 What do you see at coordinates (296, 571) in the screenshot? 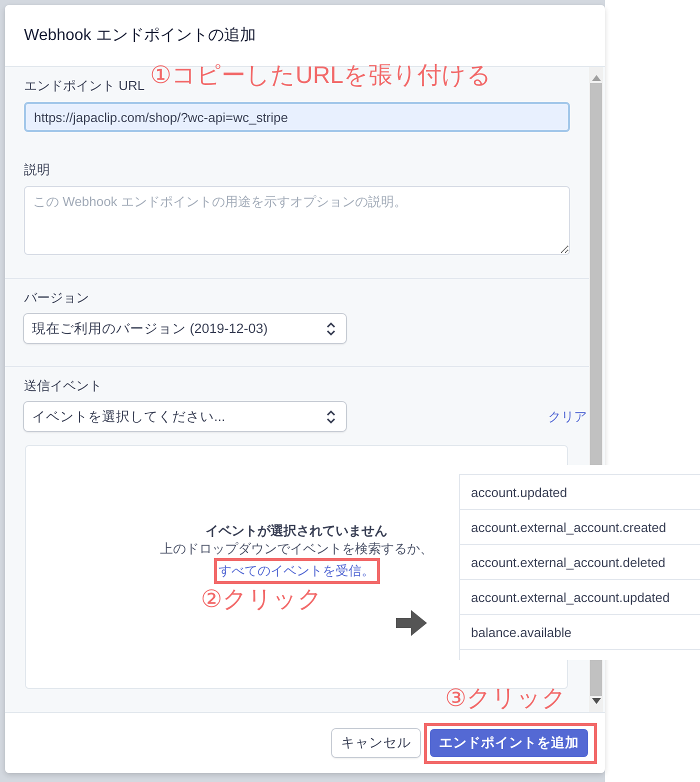
I see `receive-all-events-link: すべてのイベントを受信。` at bounding box center [296, 571].